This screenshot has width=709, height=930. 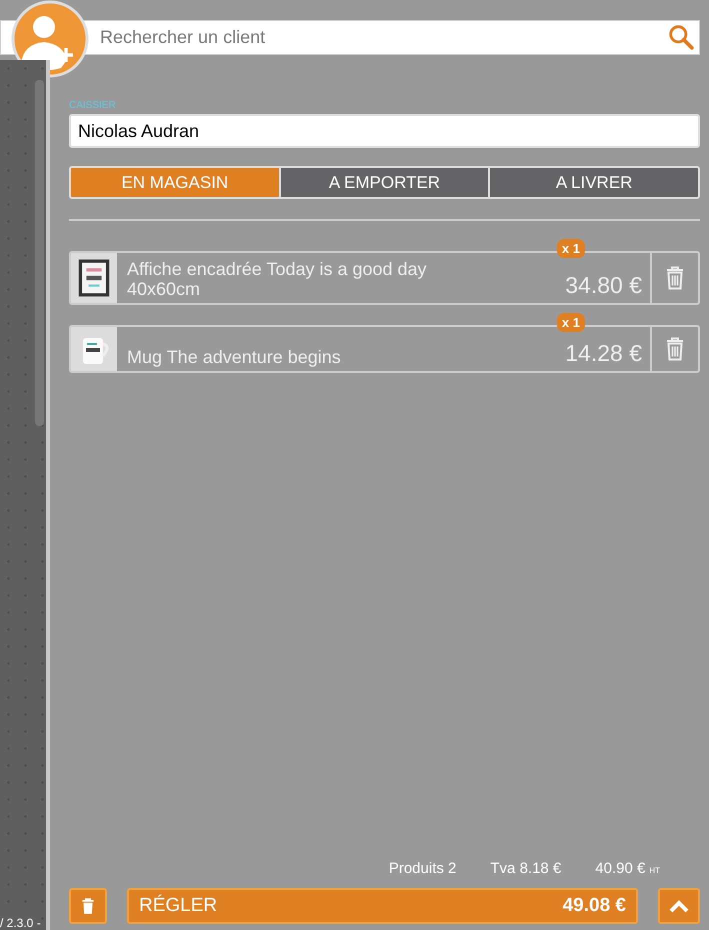 What do you see at coordinates (593, 182) in the screenshot?
I see `mode-tab: A LIVRER` at bounding box center [593, 182].